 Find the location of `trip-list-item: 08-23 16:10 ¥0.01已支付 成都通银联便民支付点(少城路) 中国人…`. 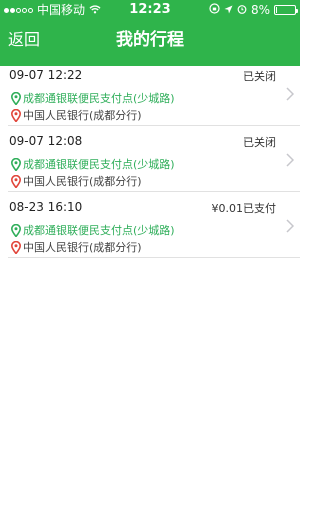

trip-list-item: 08-23 16:10 ¥0.01已支付 成都通银联便民支付点(少城路) 中国人… is located at coordinates (154, 225).